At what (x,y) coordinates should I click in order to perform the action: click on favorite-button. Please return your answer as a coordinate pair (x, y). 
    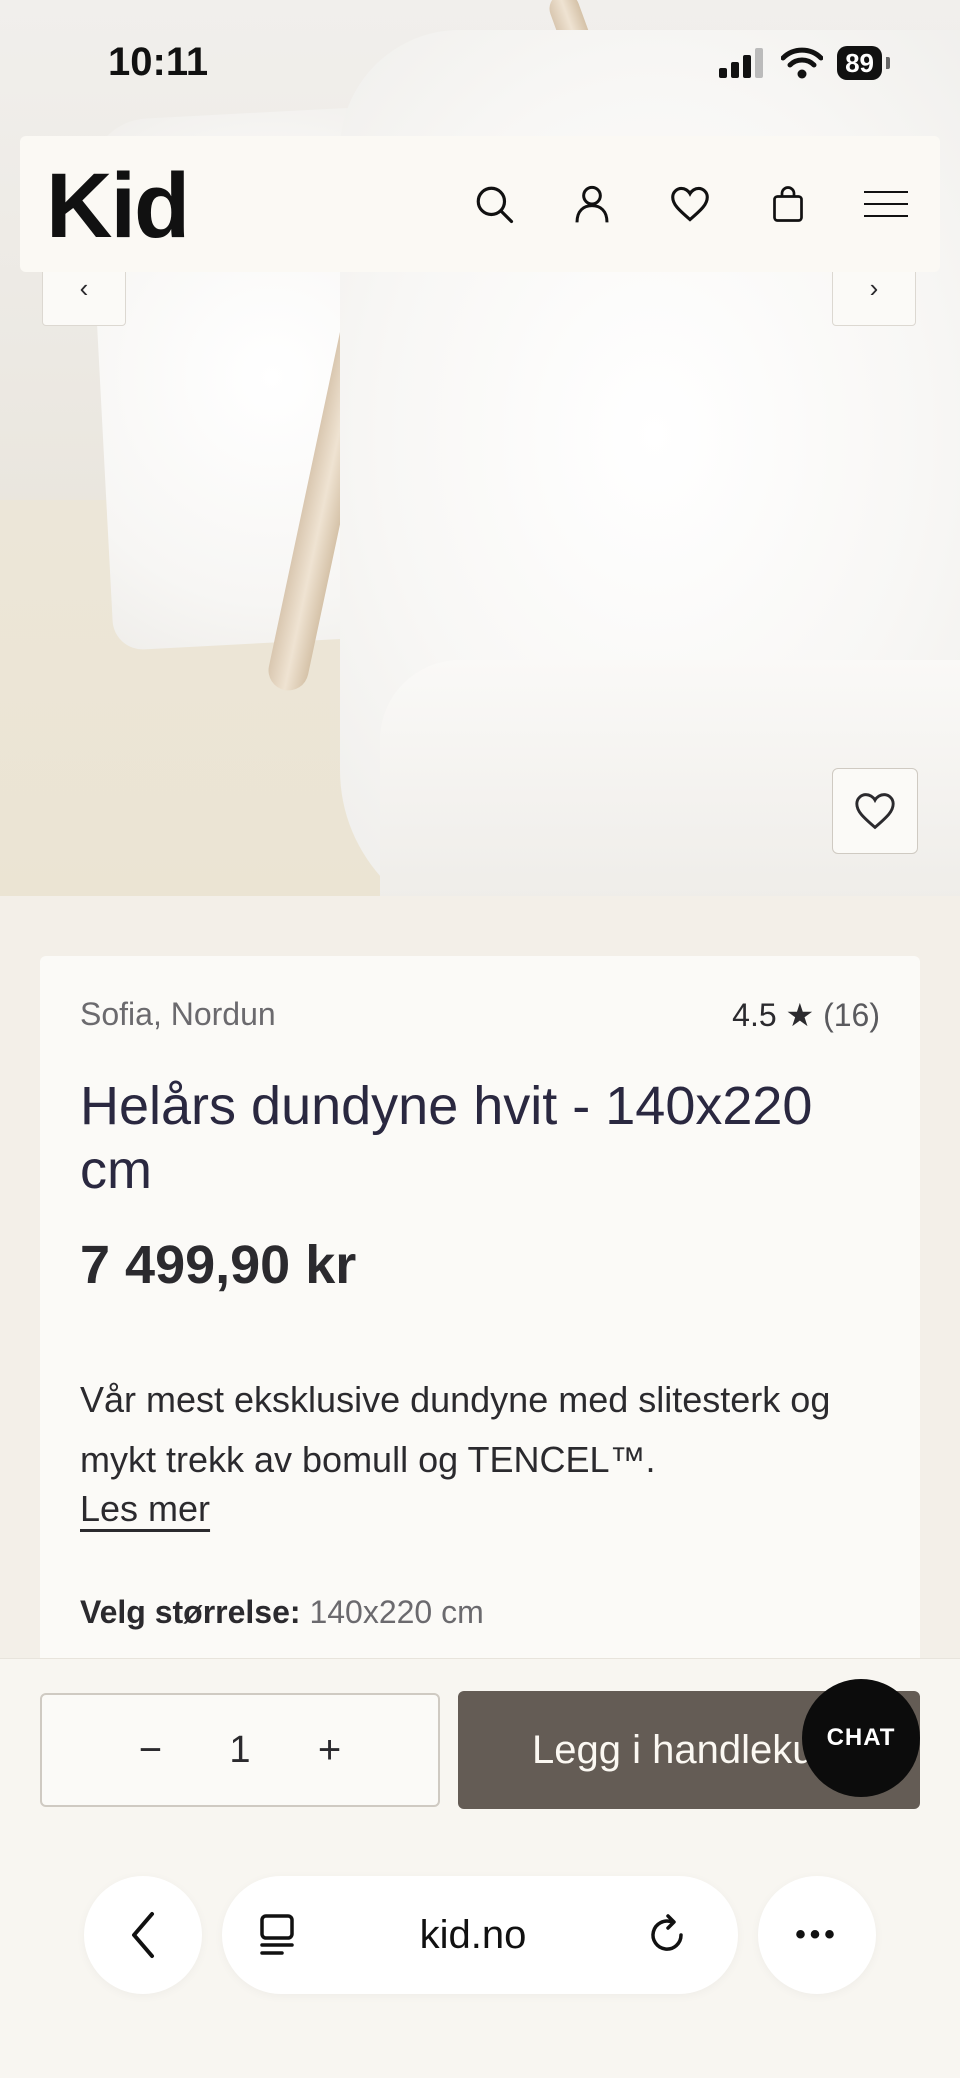
    Looking at the image, I should click on (875, 811).